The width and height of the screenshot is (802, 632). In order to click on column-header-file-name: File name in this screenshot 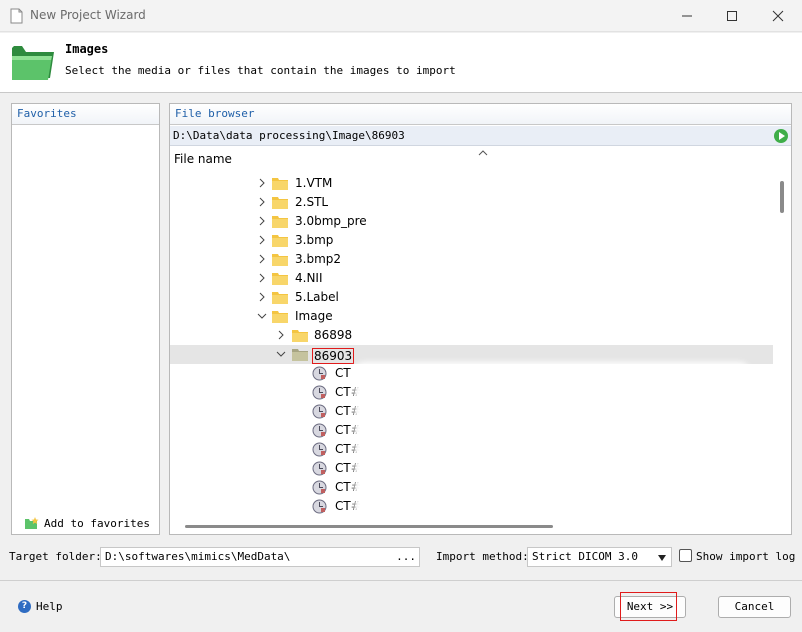, I will do `click(480, 159)`.